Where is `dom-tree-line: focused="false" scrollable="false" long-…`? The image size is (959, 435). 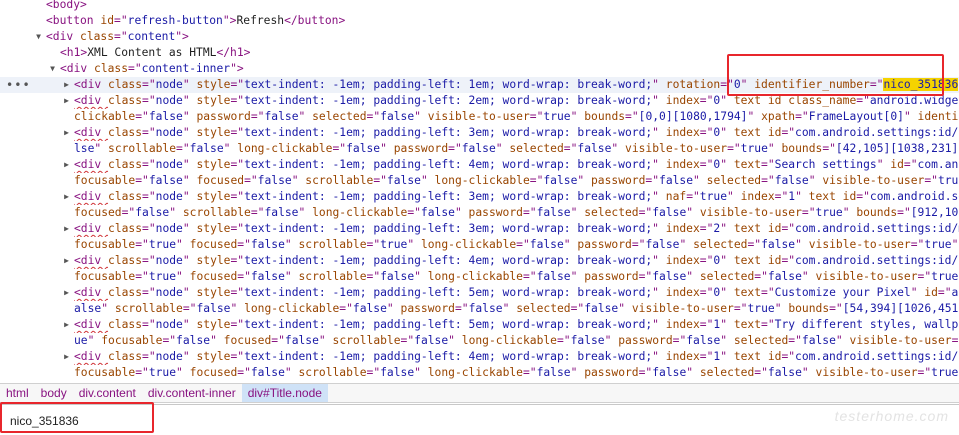 dom-tree-line: focused="false" scrollable="false" long-… is located at coordinates (479, 213).